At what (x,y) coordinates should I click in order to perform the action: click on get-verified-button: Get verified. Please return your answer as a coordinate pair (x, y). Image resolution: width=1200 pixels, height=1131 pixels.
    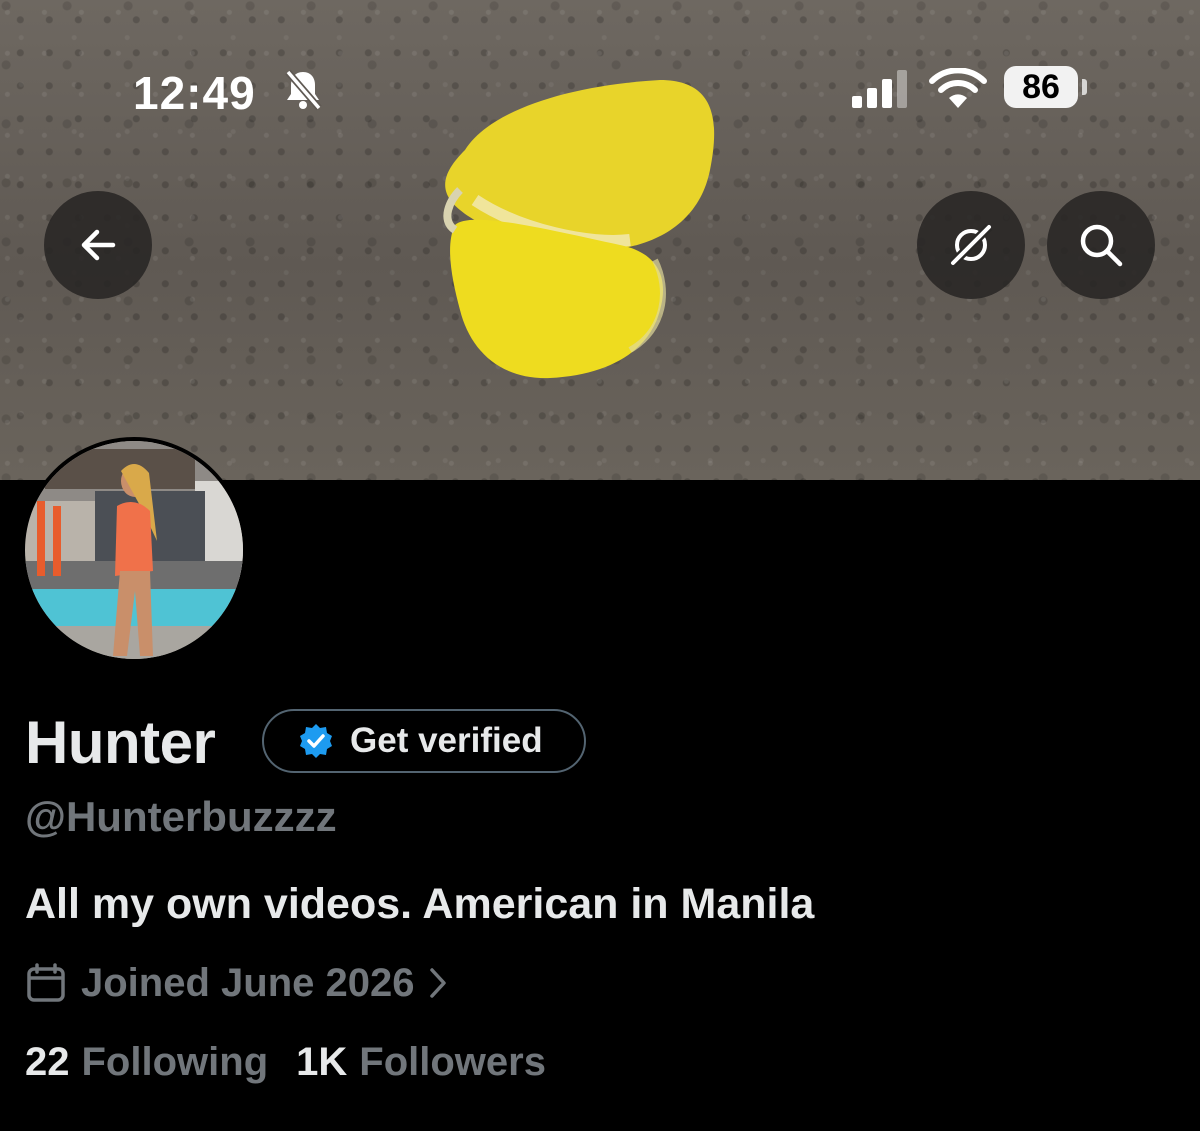
    Looking at the image, I should click on (424, 741).